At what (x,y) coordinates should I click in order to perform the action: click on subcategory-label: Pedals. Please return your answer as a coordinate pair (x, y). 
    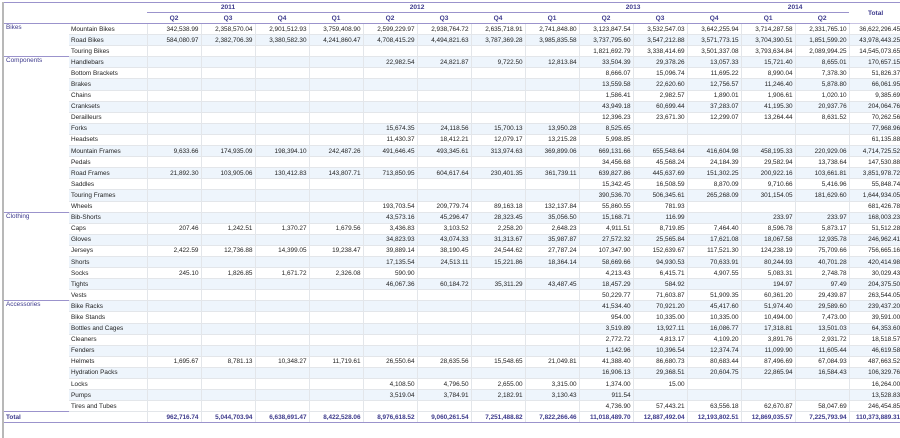
    Looking at the image, I should click on (108, 162).